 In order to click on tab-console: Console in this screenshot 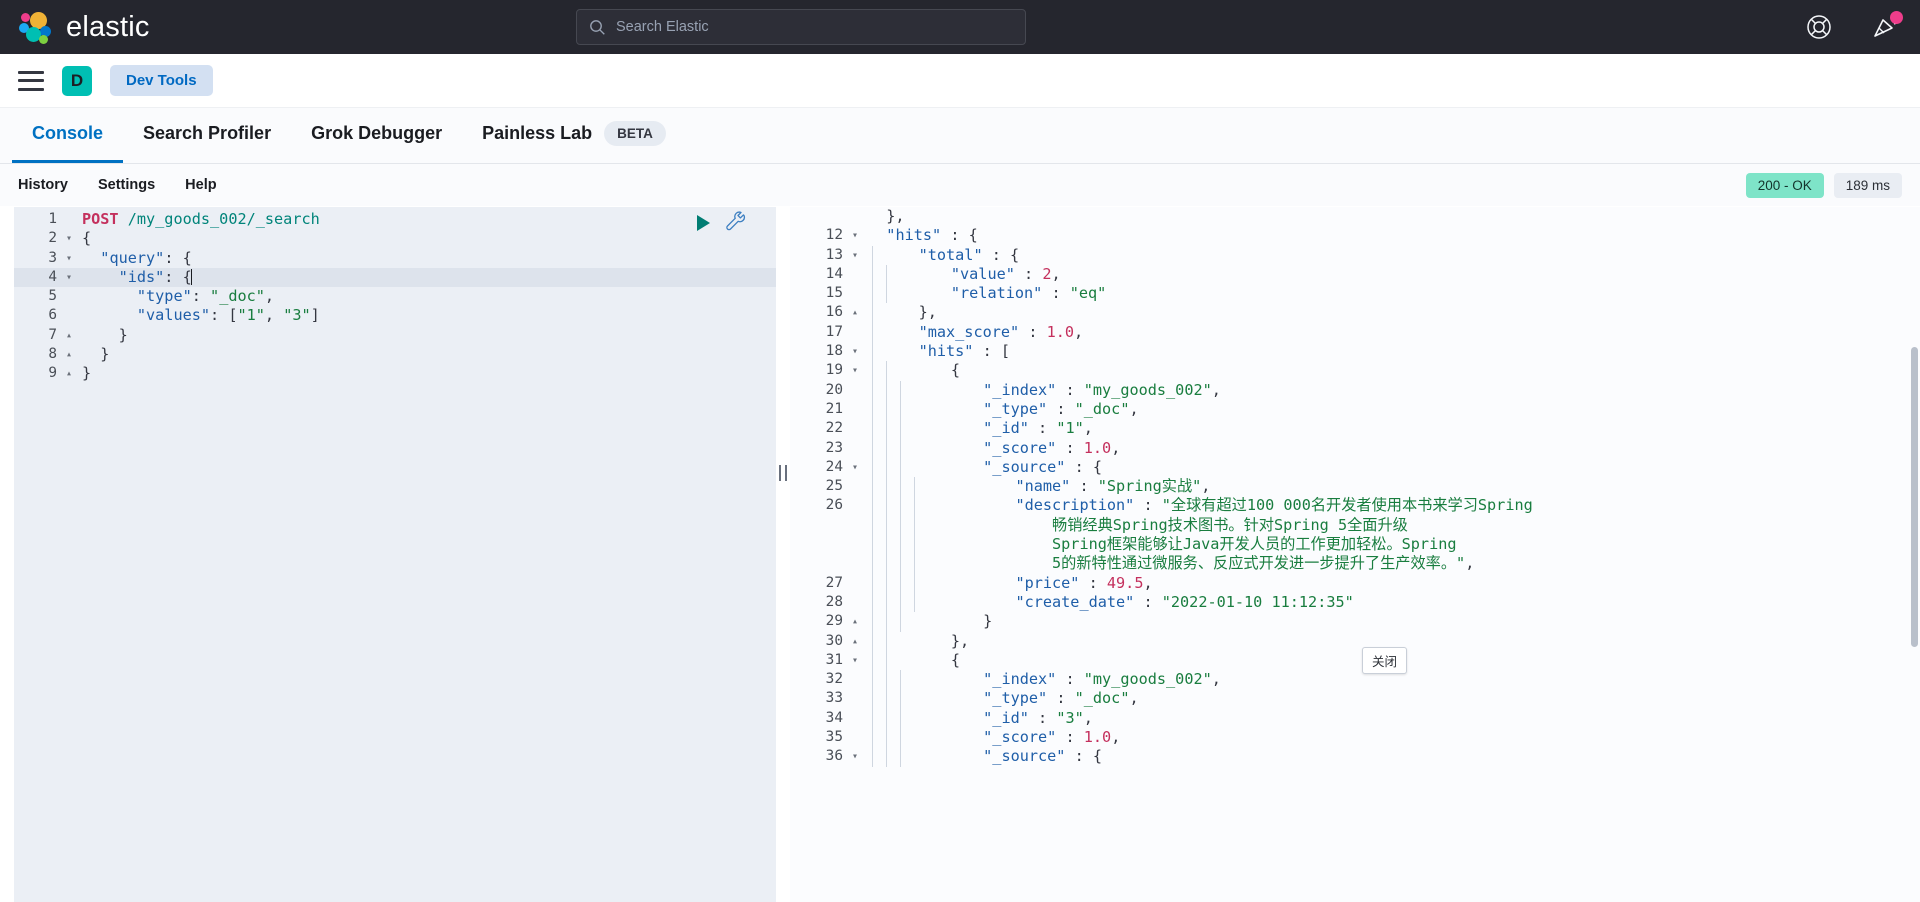, I will do `click(68, 135)`.